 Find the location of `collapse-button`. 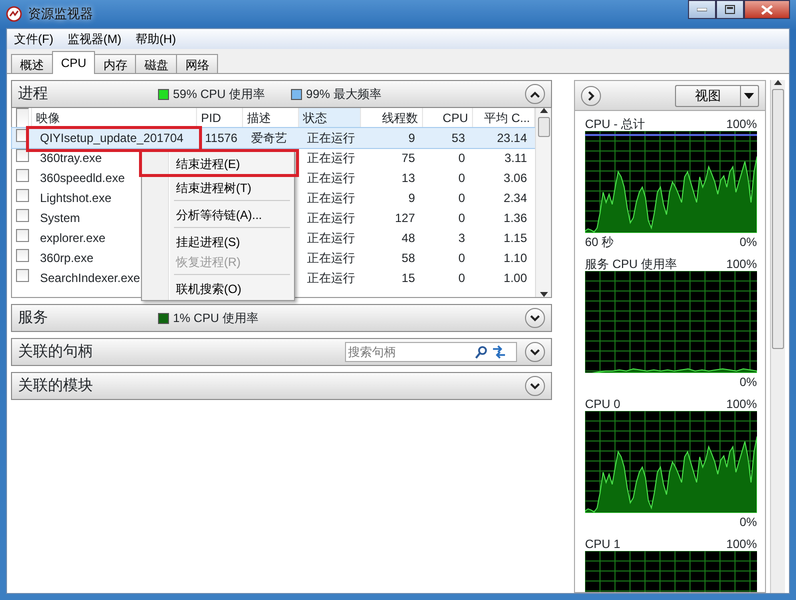

collapse-button is located at coordinates (535, 94).